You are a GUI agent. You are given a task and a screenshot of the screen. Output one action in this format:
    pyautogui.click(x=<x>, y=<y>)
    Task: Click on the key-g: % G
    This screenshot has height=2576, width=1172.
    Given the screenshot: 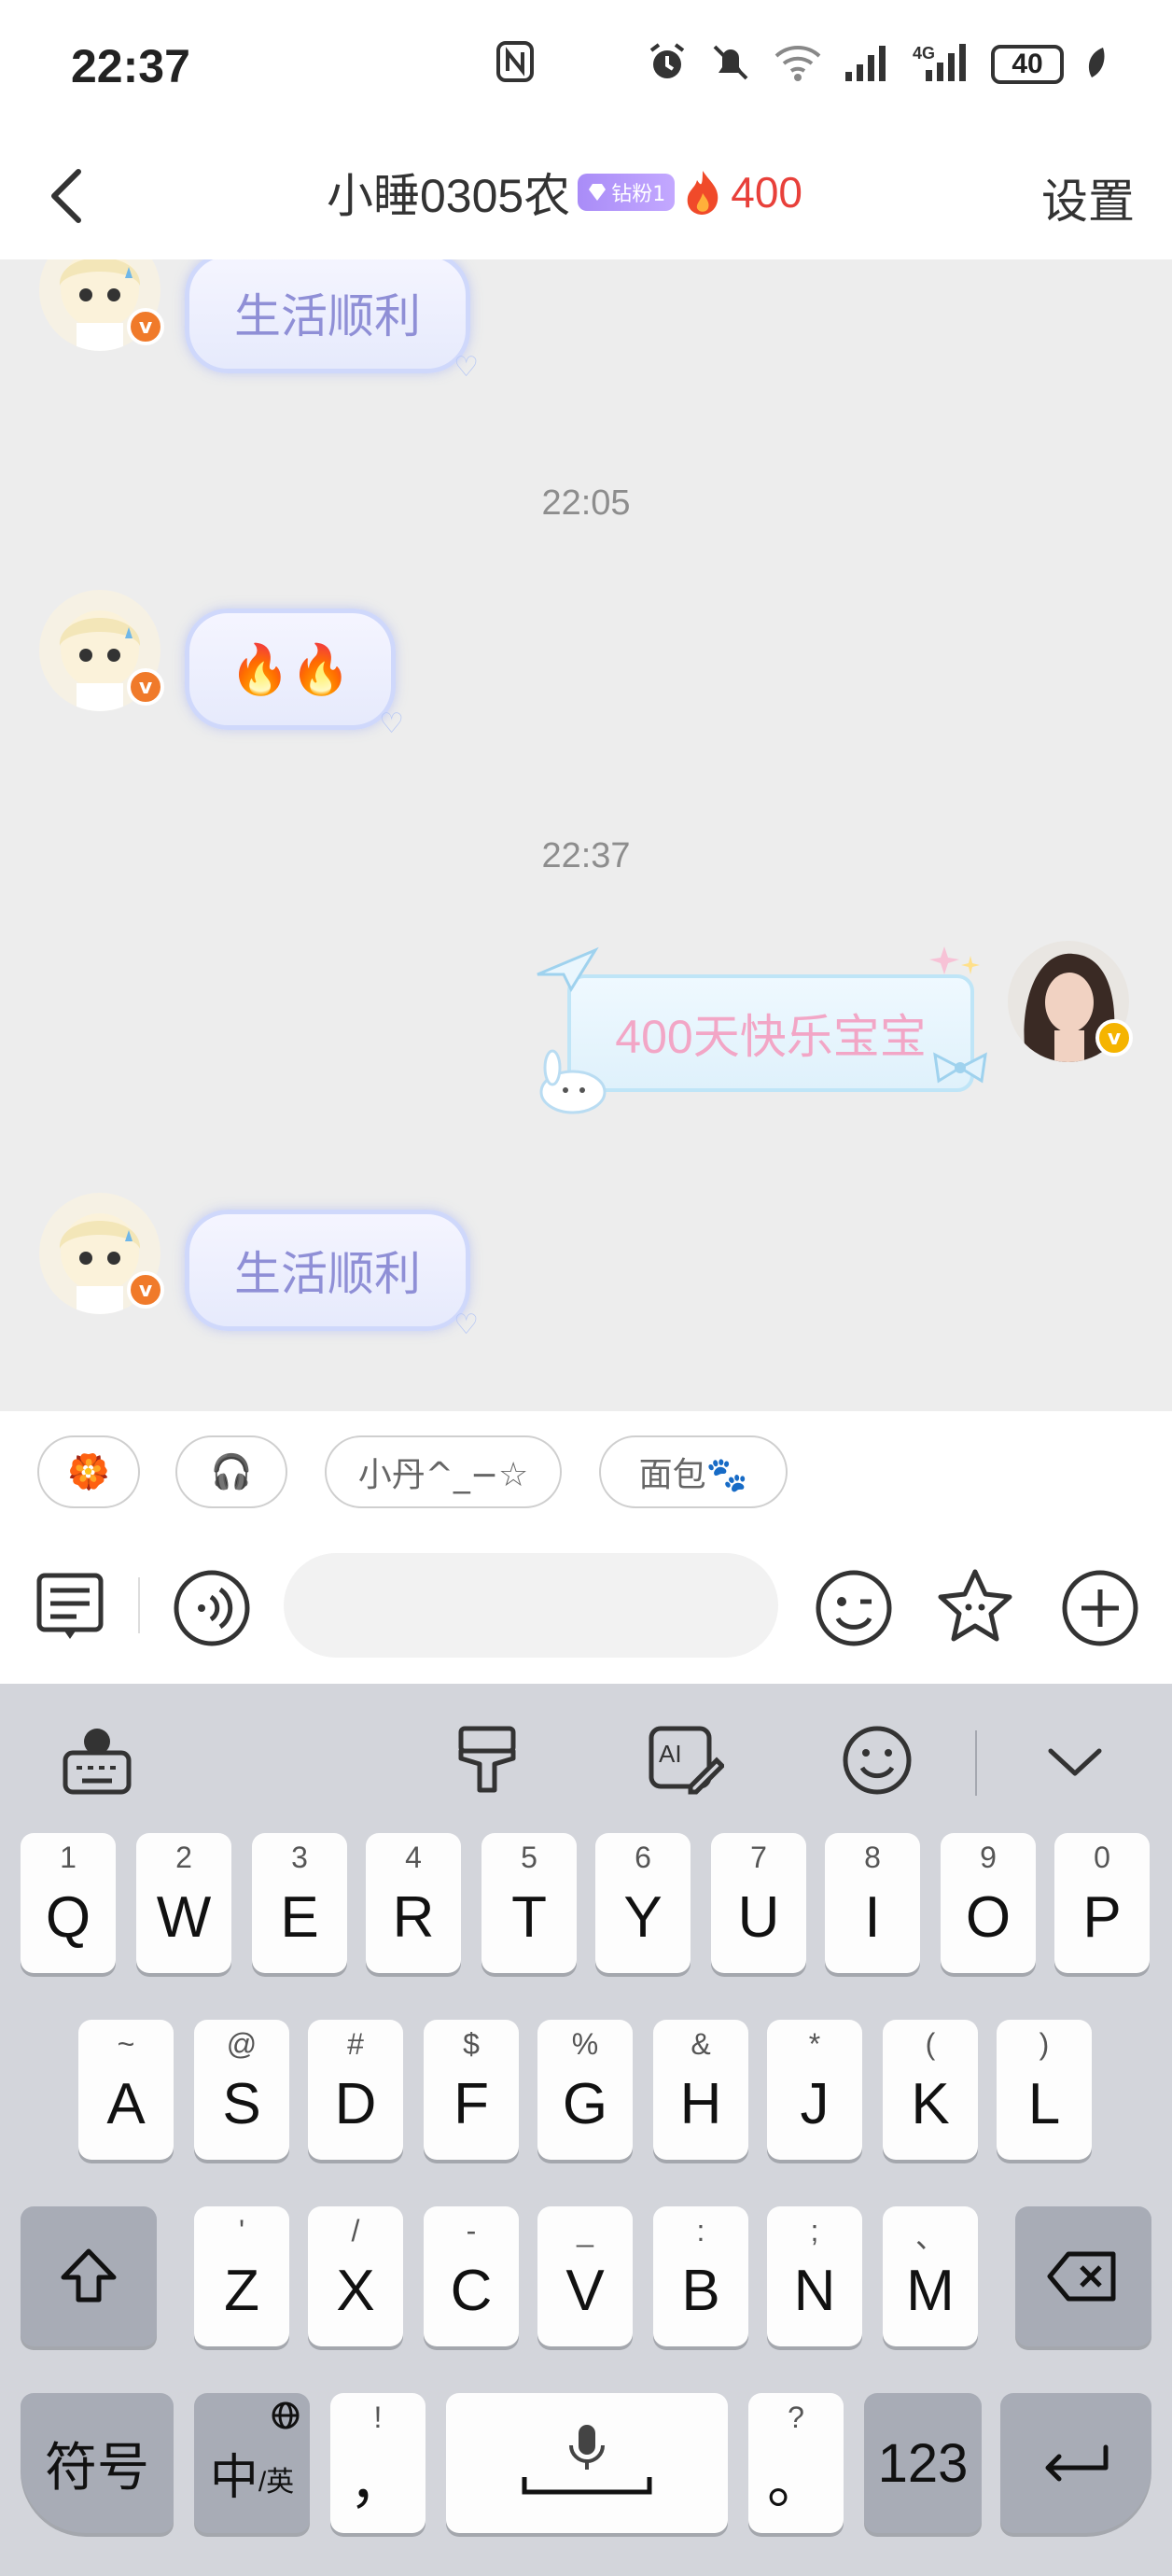 What is the action you would take?
    pyautogui.click(x=585, y=2090)
    